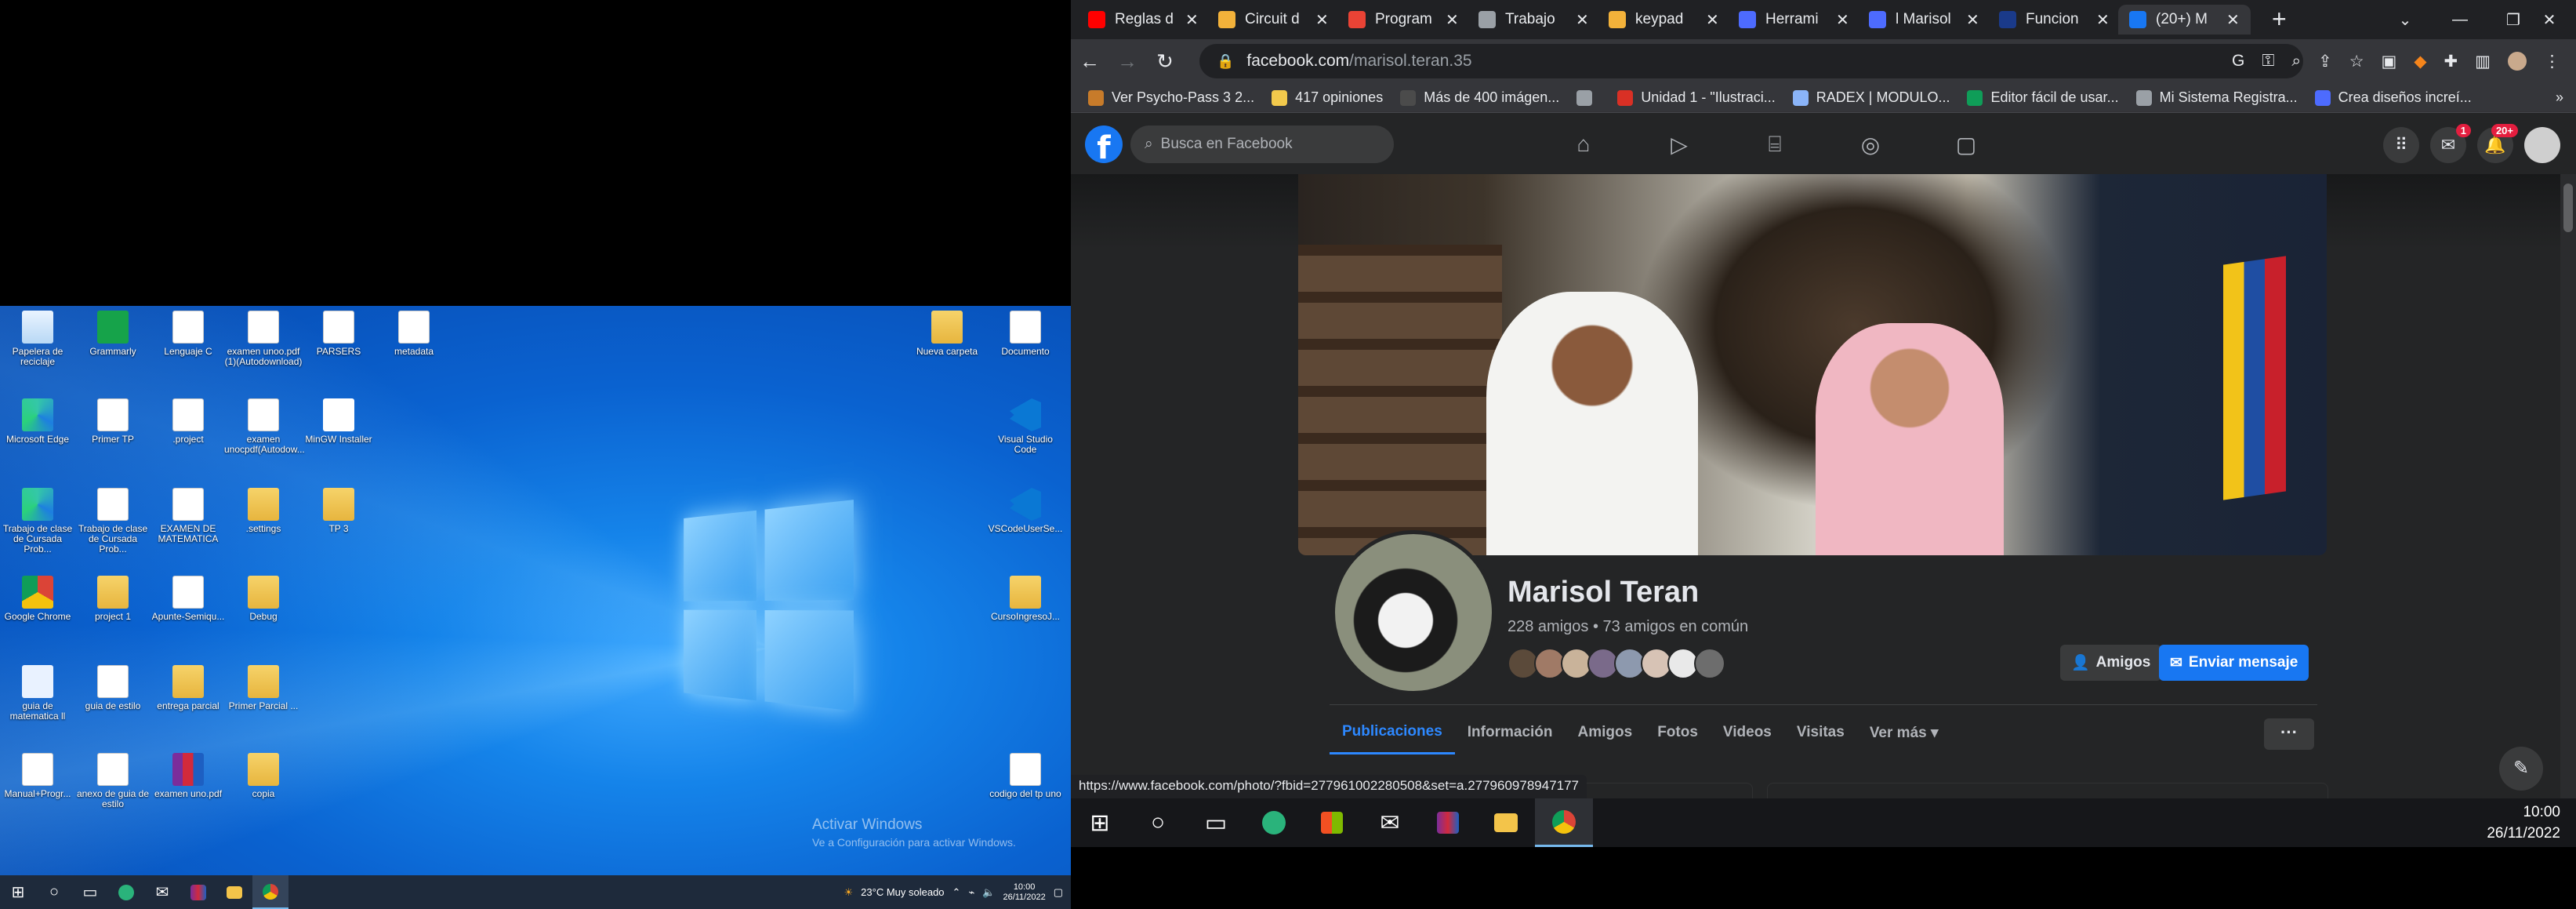  What do you see at coordinates (339, 334) in the screenshot?
I see `desktop-icon: PARSERS` at bounding box center [339, 334].